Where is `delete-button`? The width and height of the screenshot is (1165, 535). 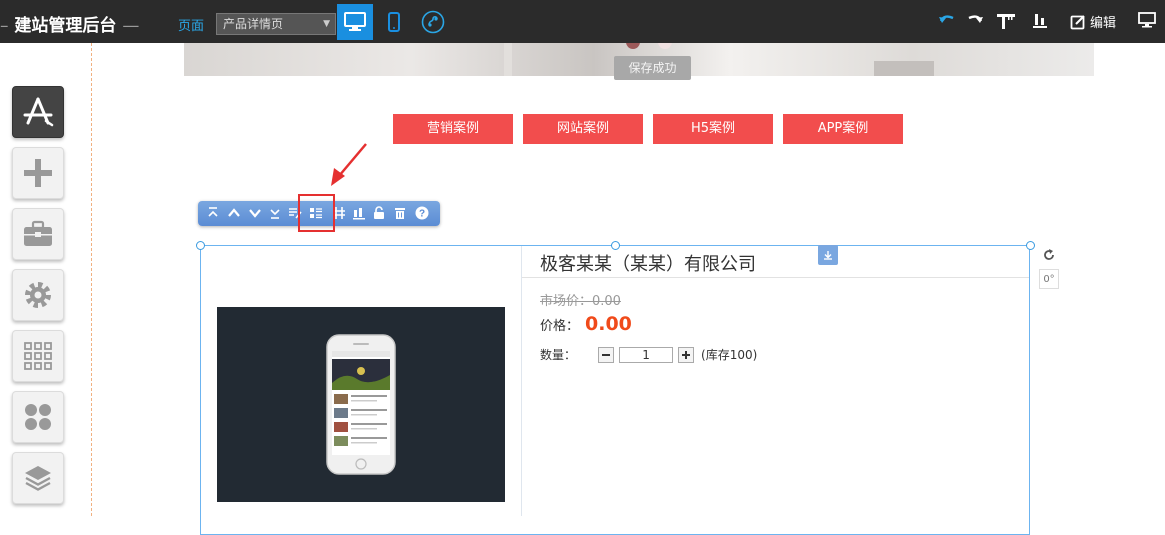 delete-button is located at coordinates (400, 213).